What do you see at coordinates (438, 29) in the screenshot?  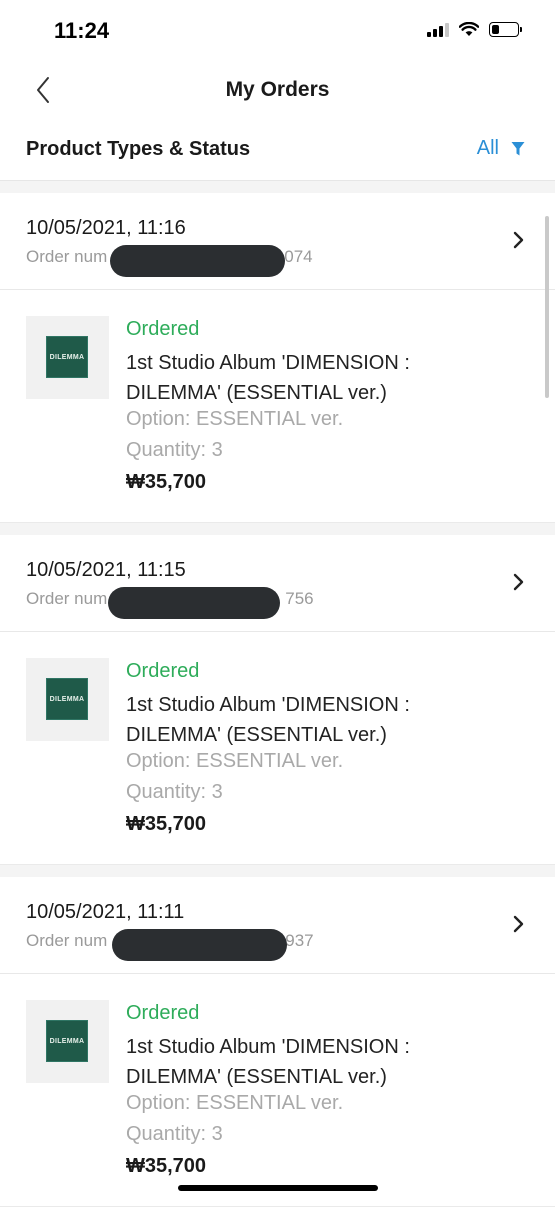 I see `cellular-signal-icon` at bounding box center [438, 29].